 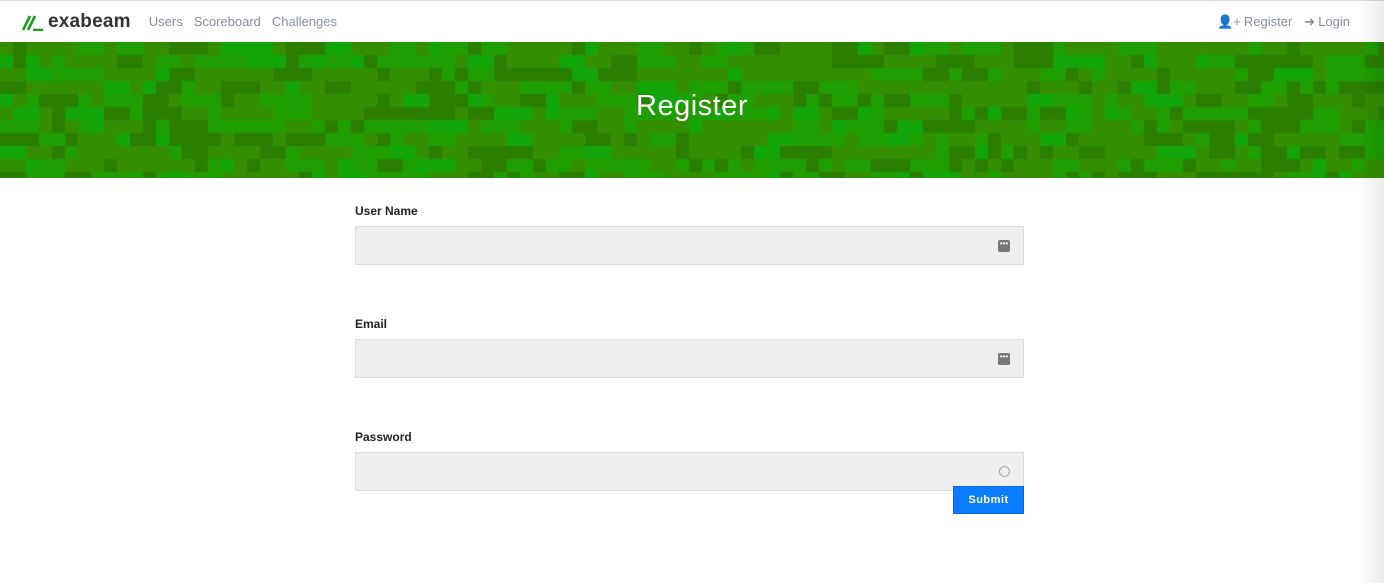 What do you see at coordinates (1004, 471) in the screenshot?
I see `key-icon` at bounding box center [1004, 471].